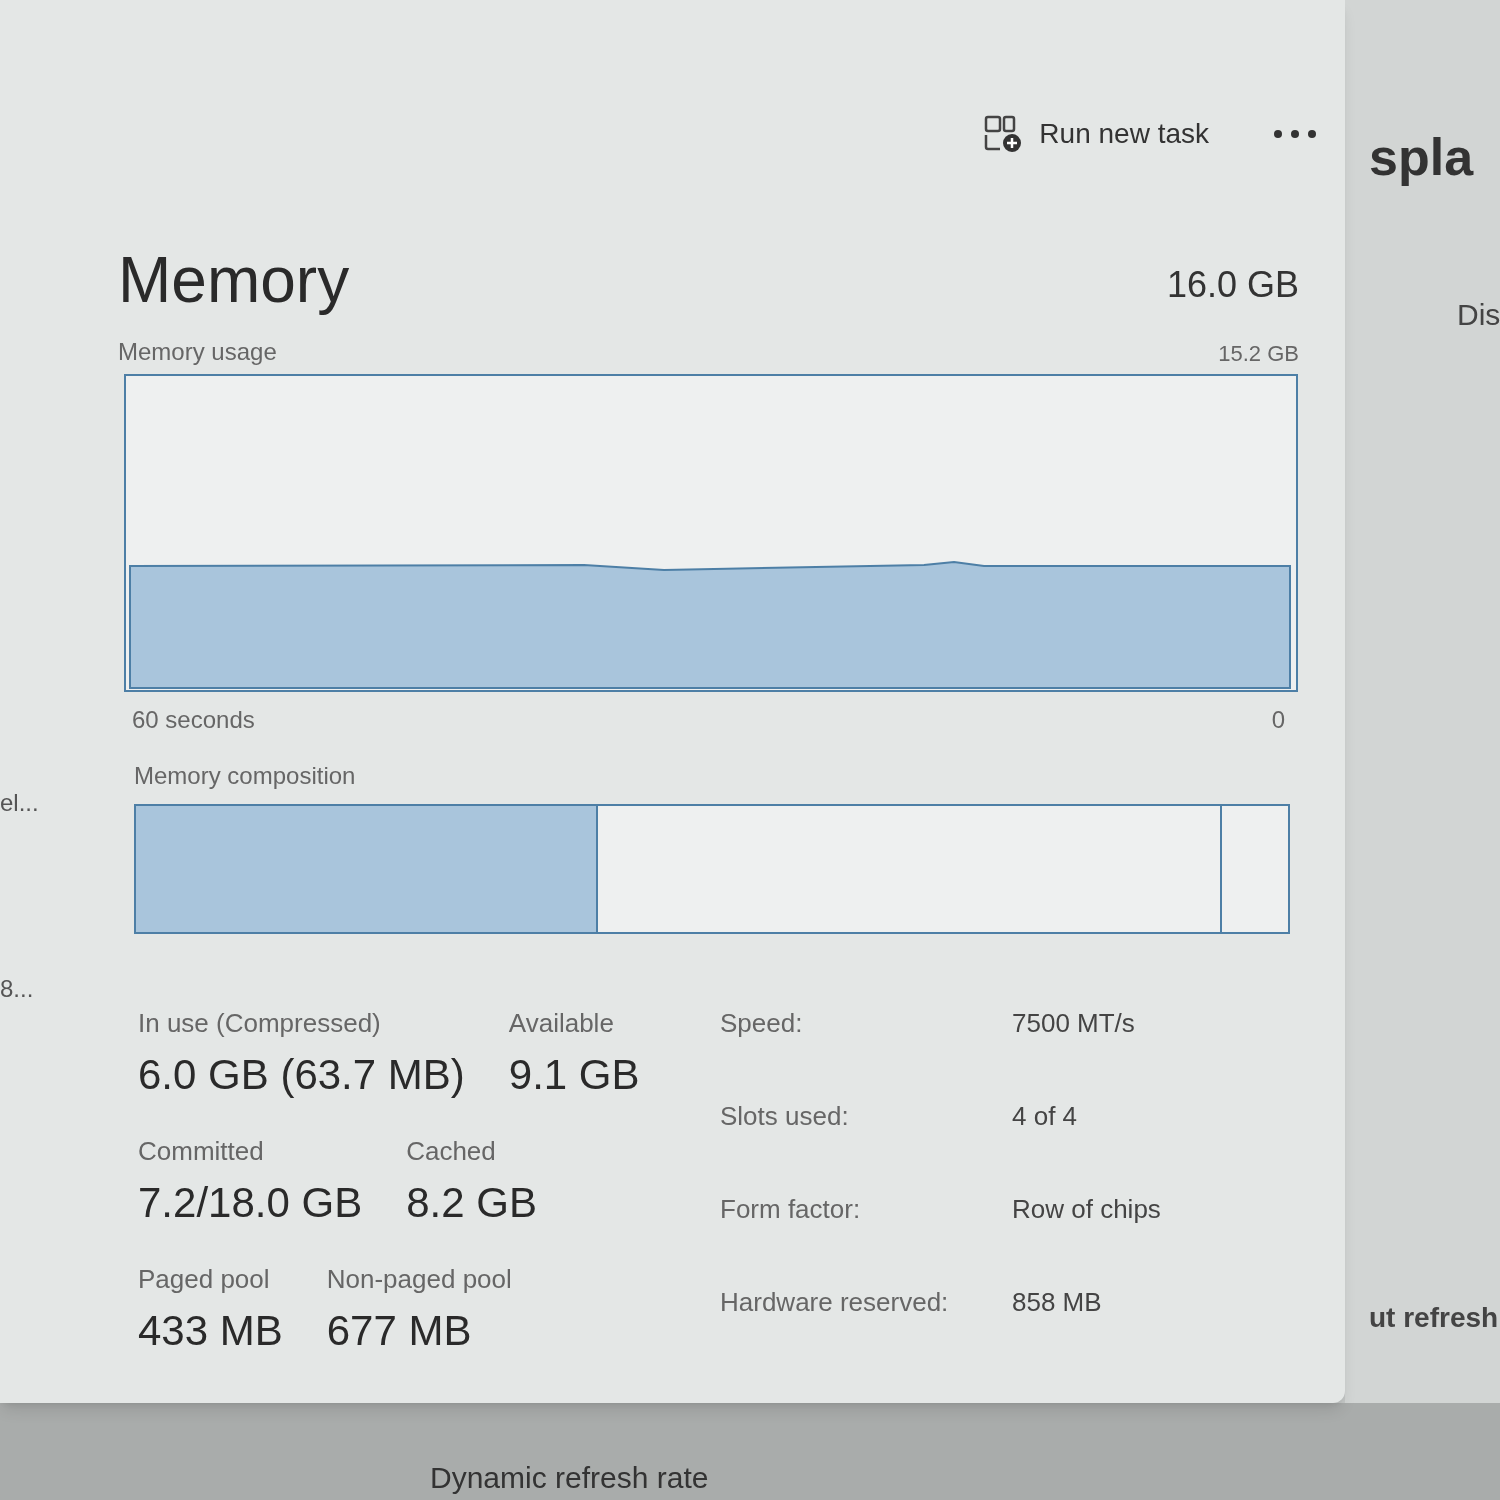 Image resolution: width=1500 pixels, height=1500 pixels. I want to click on stat-label: In use (Compressed), so click(260, 1023).